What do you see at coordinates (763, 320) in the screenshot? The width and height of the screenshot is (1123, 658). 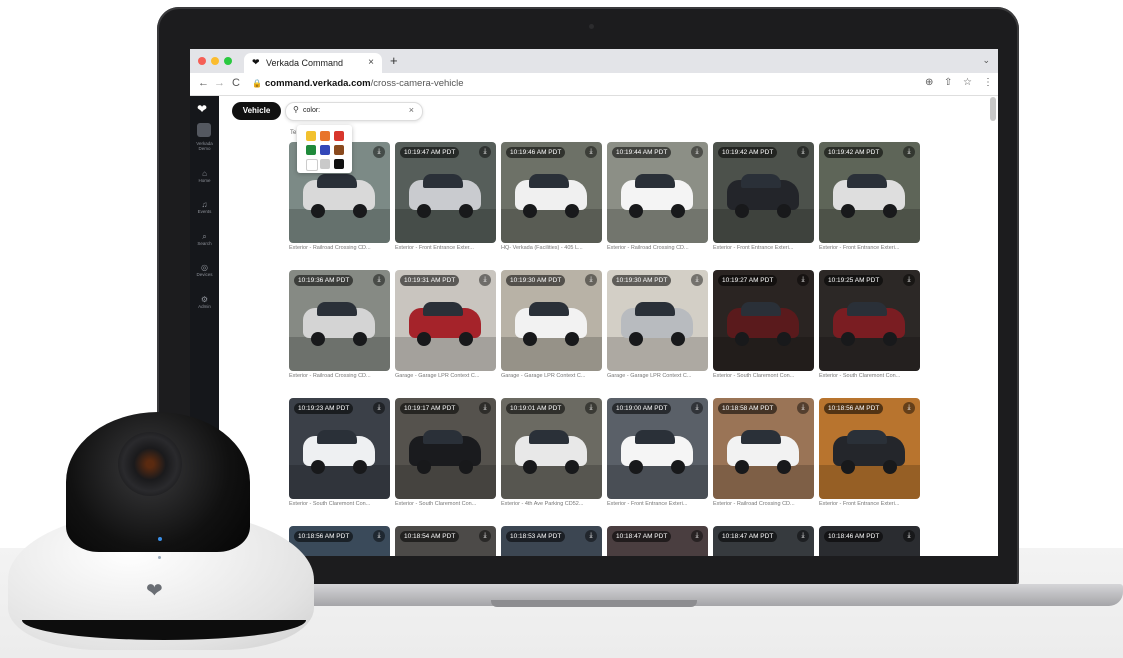 I see `vehicle-thumbnail: 10:19:27 AM PDT ⤓` at bounding box center [763, 320].